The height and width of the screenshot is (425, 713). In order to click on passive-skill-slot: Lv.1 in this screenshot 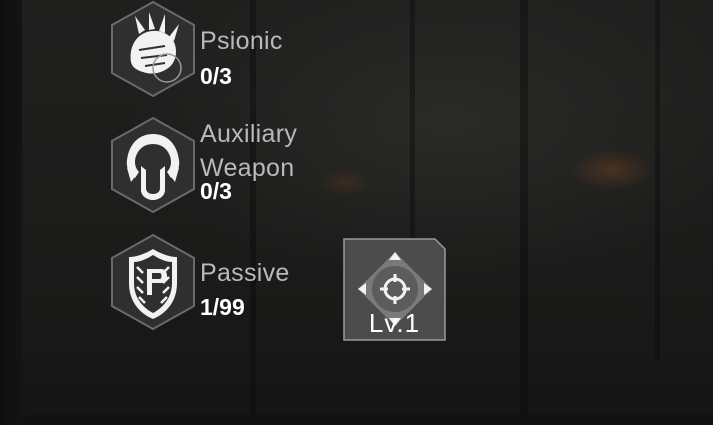, I will do `click(394, 289)`.